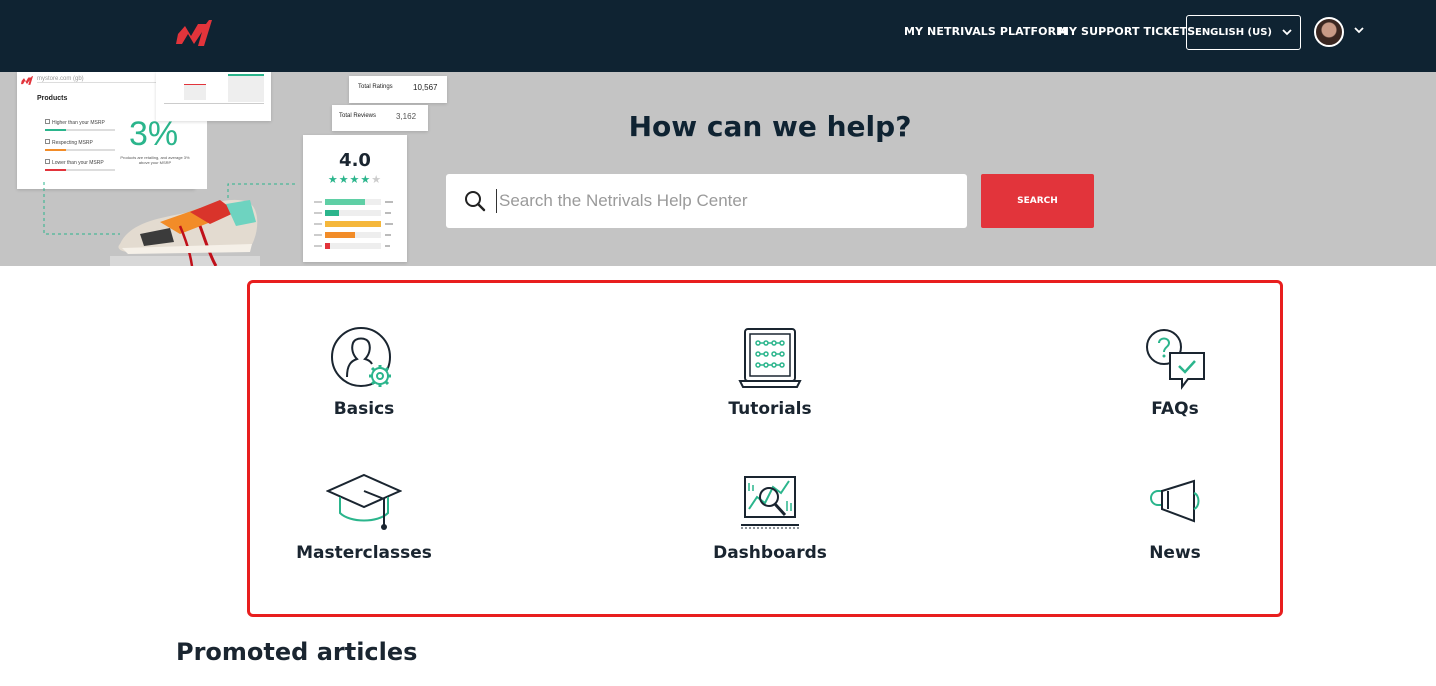 The image size is (1436, 686). I want to click on megaphone-icon, so click(1175, 501).